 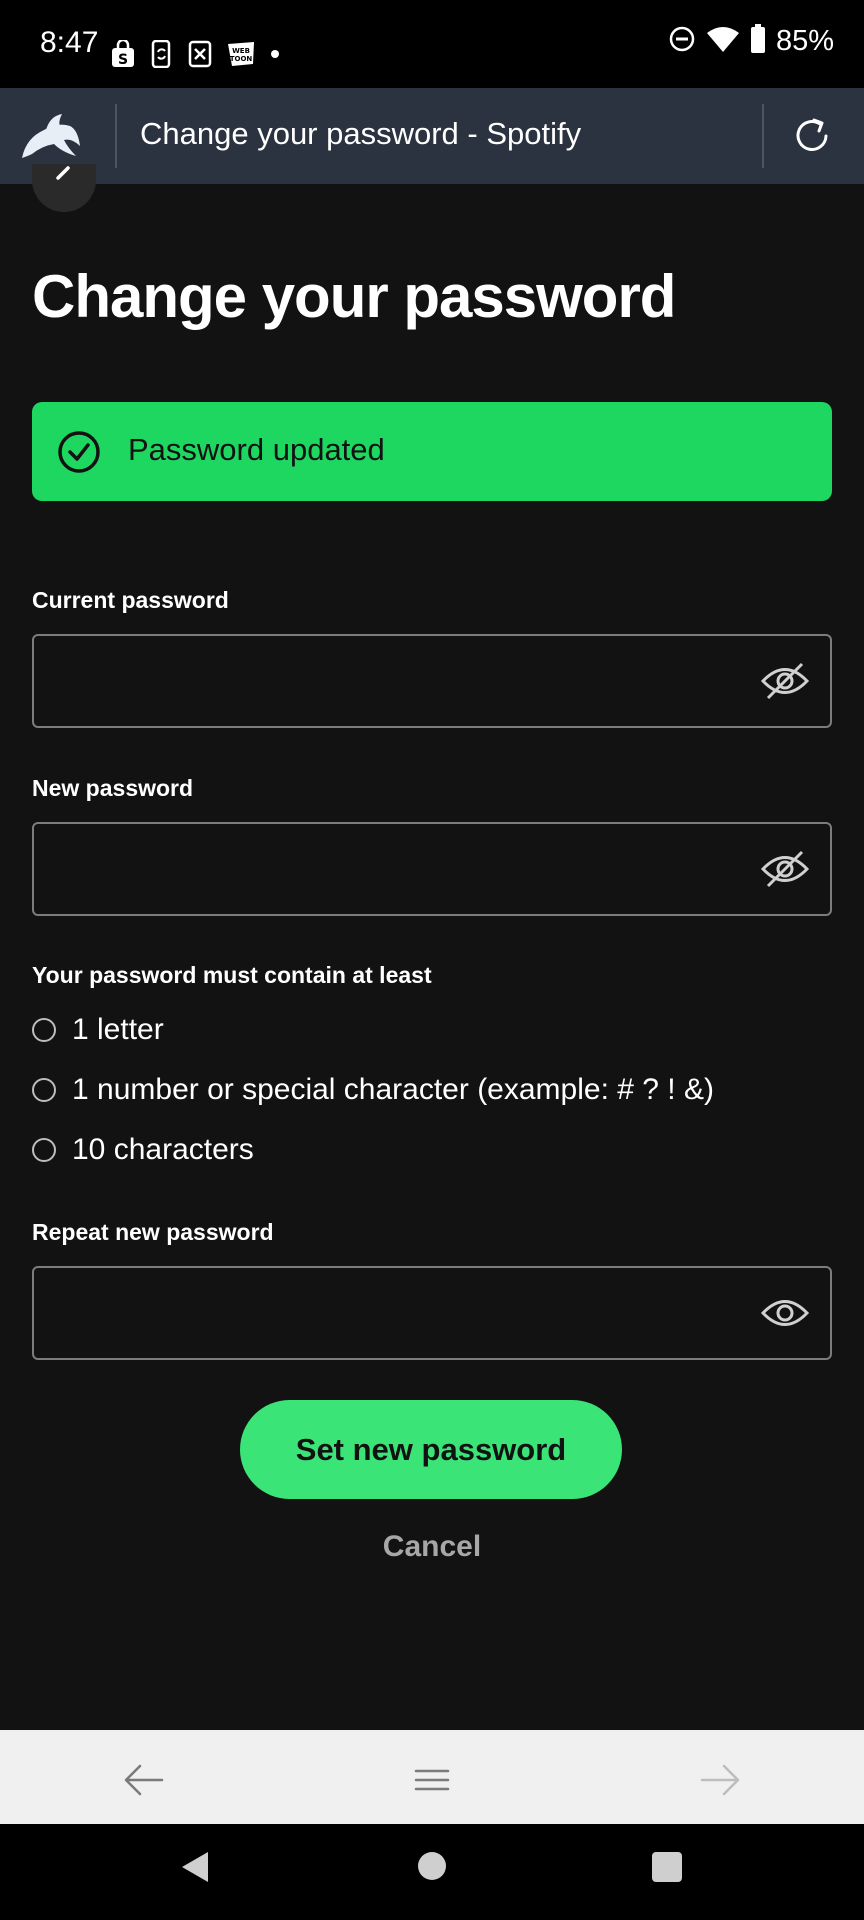 What do you see at coordinates (275, 54) in the screenshot?
I see `dot-icon` at bounding box center [275, 54].